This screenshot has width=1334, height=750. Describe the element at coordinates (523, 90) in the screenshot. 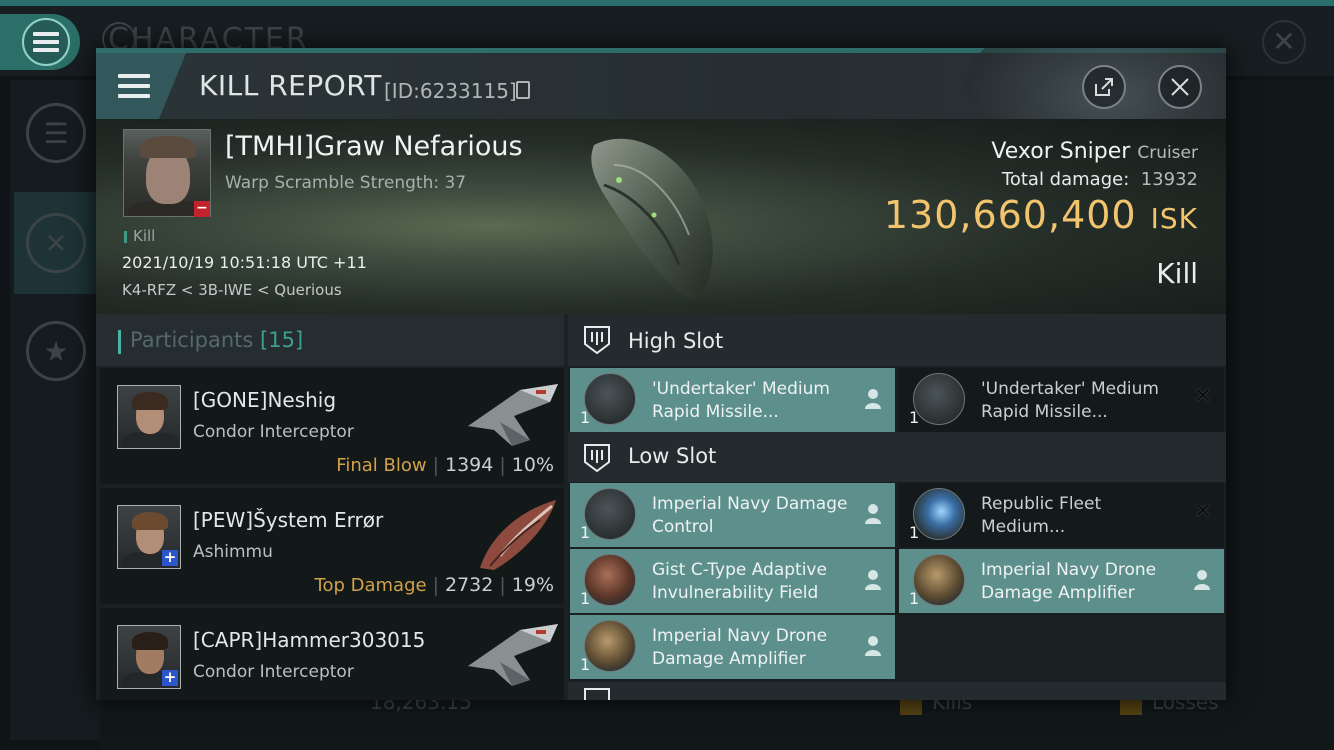

I see `copy-id-icon` at that location.